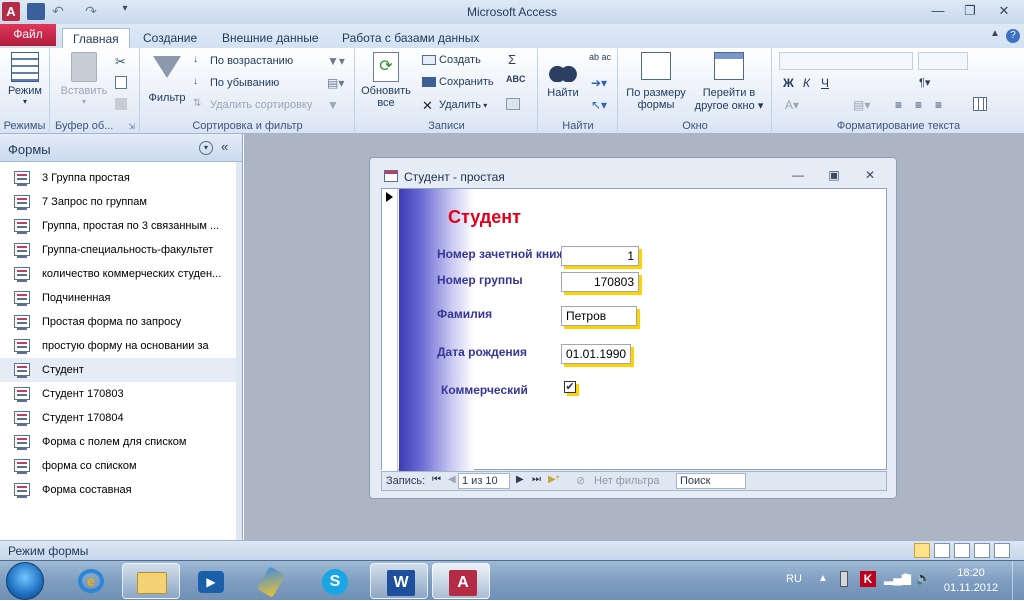  Describe the element at coordinates (861, 105) in the screenshot. I see `highlight-icon: ▤▾` at that location.